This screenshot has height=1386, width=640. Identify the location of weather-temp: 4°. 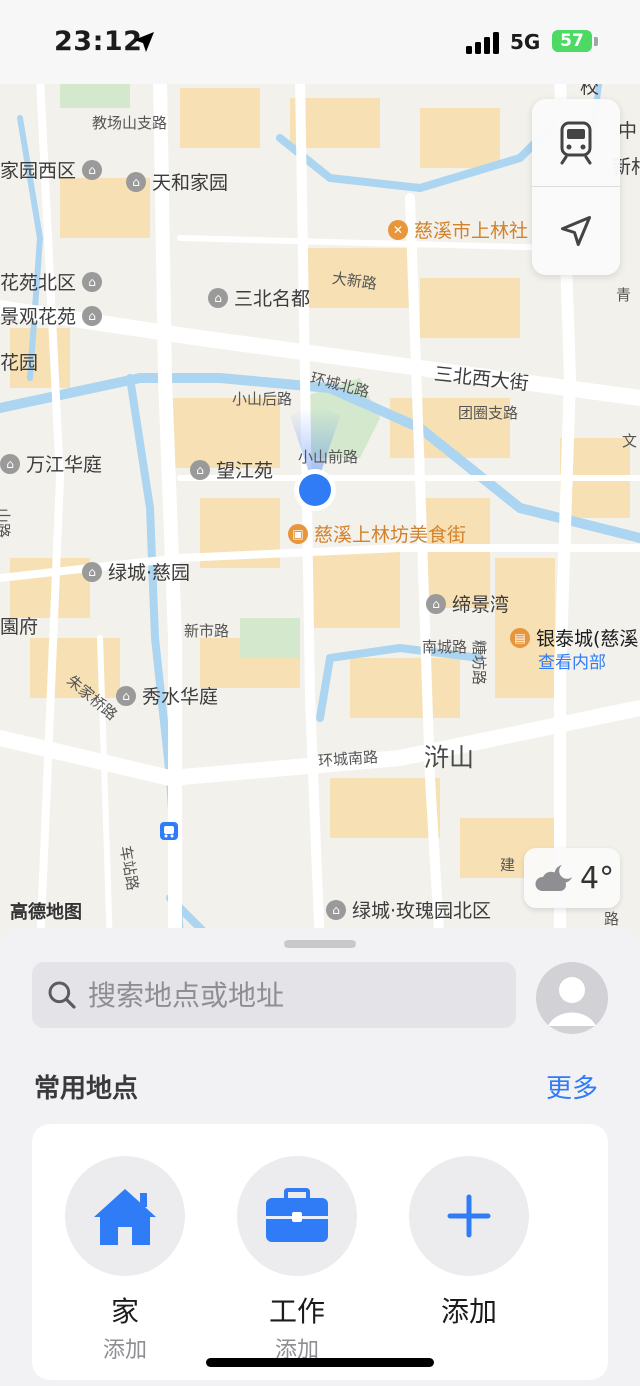
(597, 878).